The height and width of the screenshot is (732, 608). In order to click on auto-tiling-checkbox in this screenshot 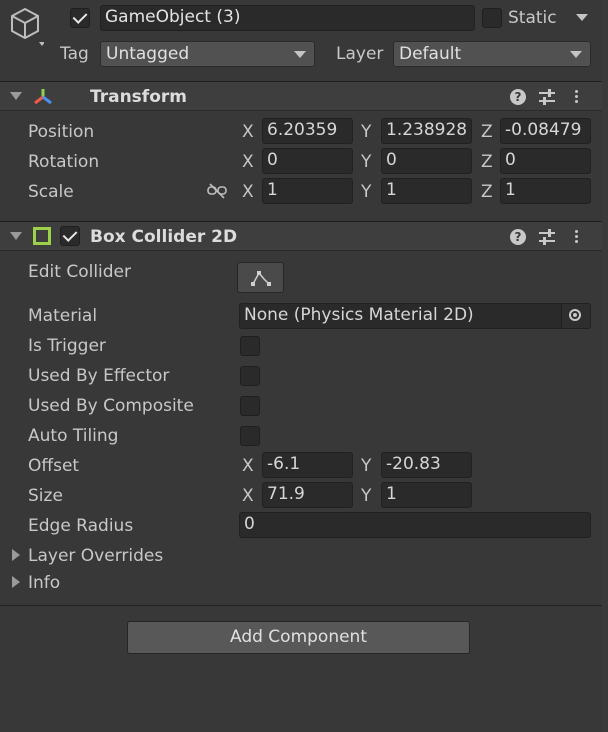, I will do `click(250, 436)`.